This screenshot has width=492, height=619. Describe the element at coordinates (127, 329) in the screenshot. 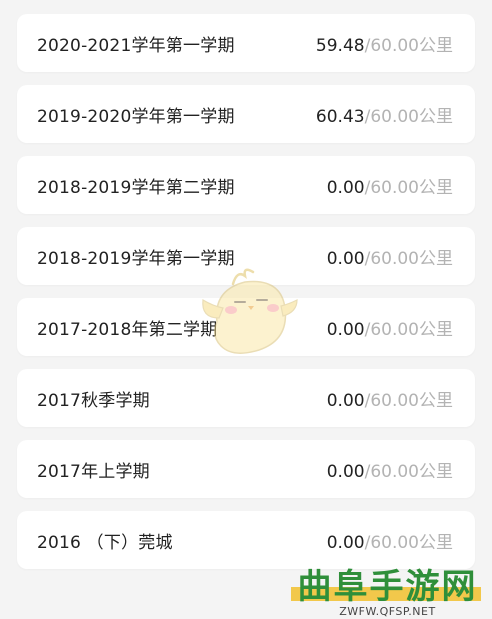

I see `semester-name: 2017-2018年第二学期` at that location.